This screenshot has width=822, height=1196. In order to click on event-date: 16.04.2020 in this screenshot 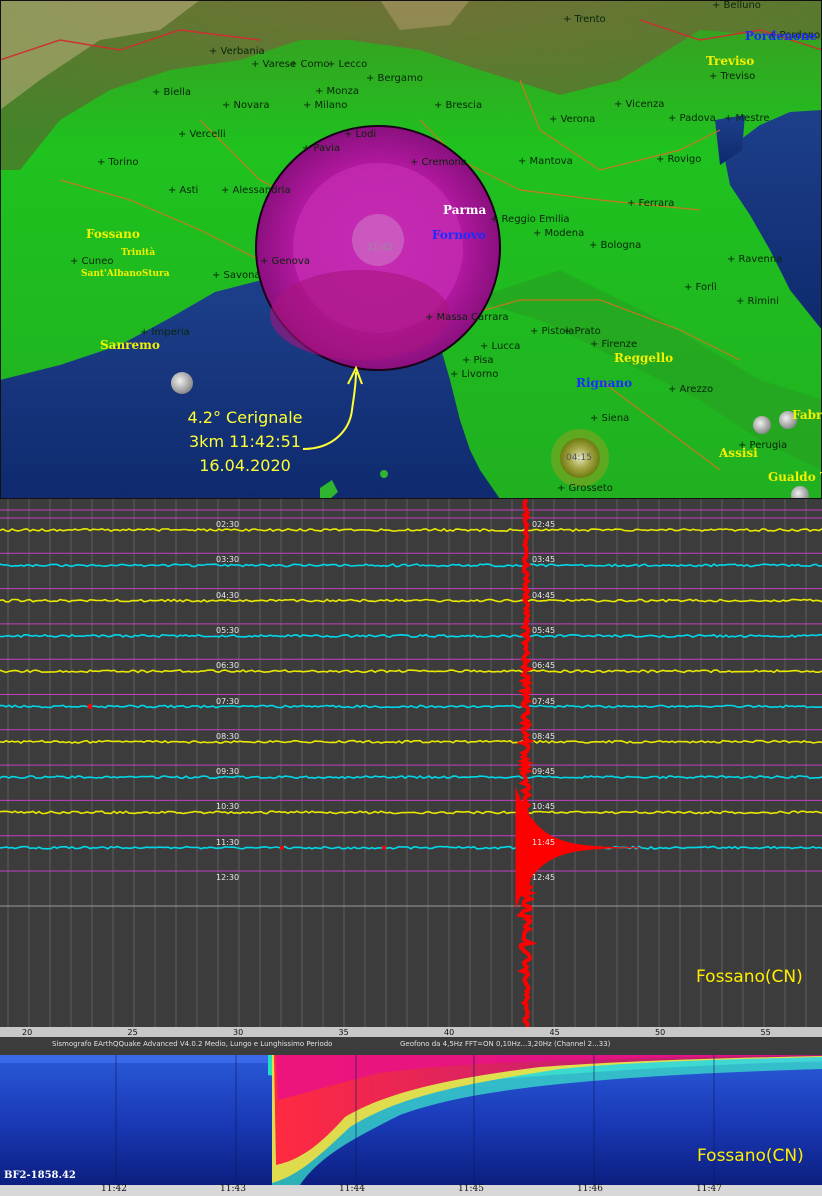, I will do `click(245, 465)`.